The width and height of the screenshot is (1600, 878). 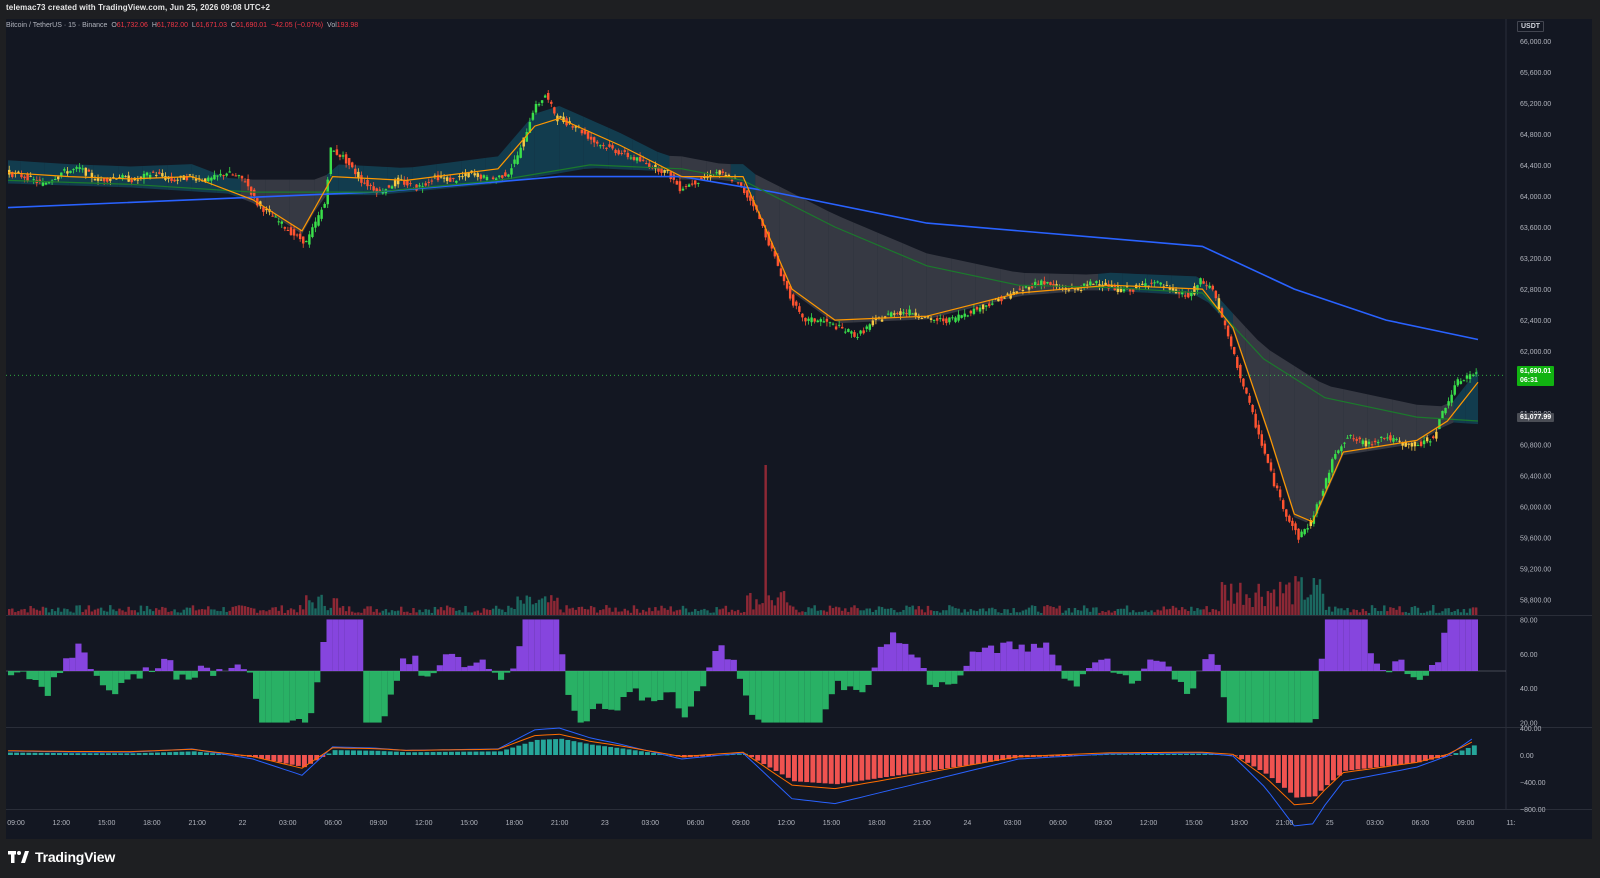 I want to click on time-axis-label: 21:00, so click(x=560, y=823).